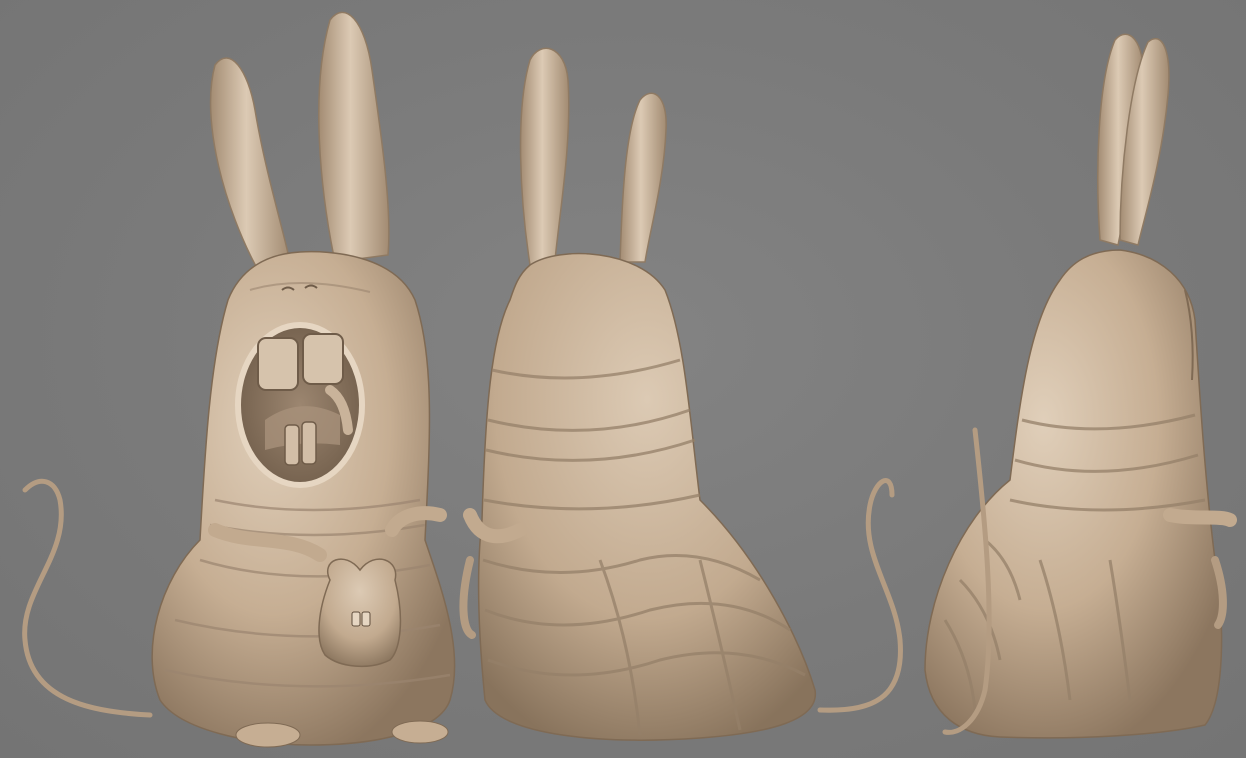 The image size is (1246, 758). What do you see at coordinates (860, 595) in the screenshot?
I see `back-tail` at bounding box center [860, 595].